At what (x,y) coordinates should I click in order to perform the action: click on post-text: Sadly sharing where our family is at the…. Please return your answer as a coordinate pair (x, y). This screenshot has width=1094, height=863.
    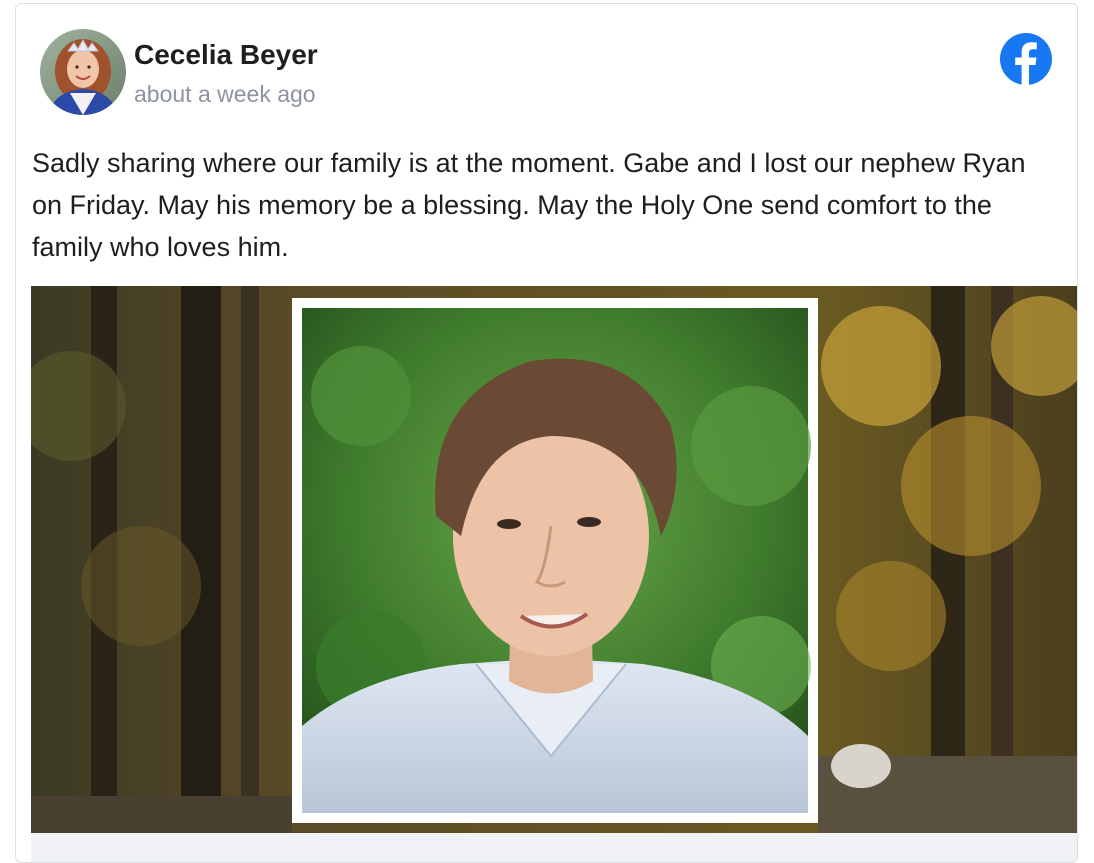
    Looking at the image, I should click on (529, 205).